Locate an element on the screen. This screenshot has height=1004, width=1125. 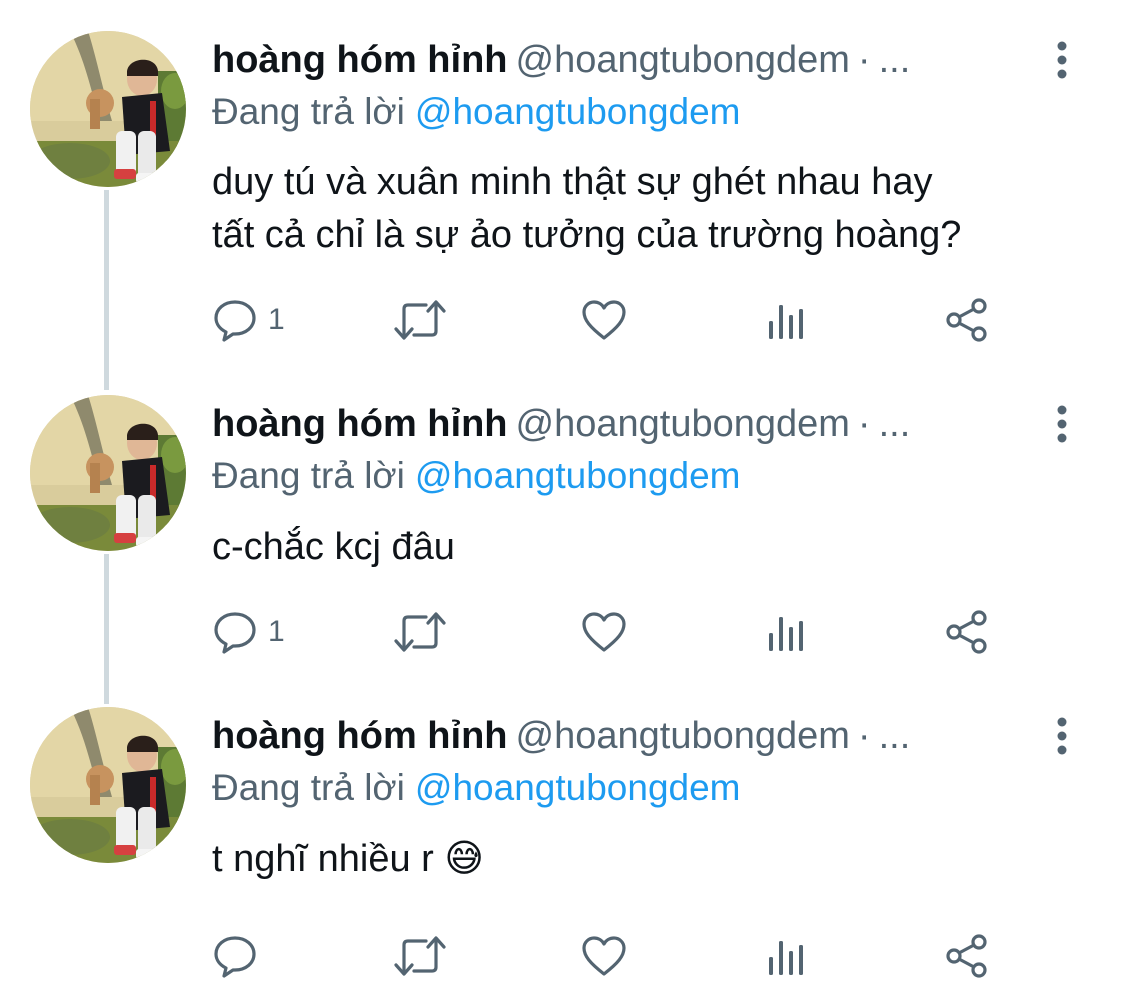
reply-button is located at coordinates (240, 956).